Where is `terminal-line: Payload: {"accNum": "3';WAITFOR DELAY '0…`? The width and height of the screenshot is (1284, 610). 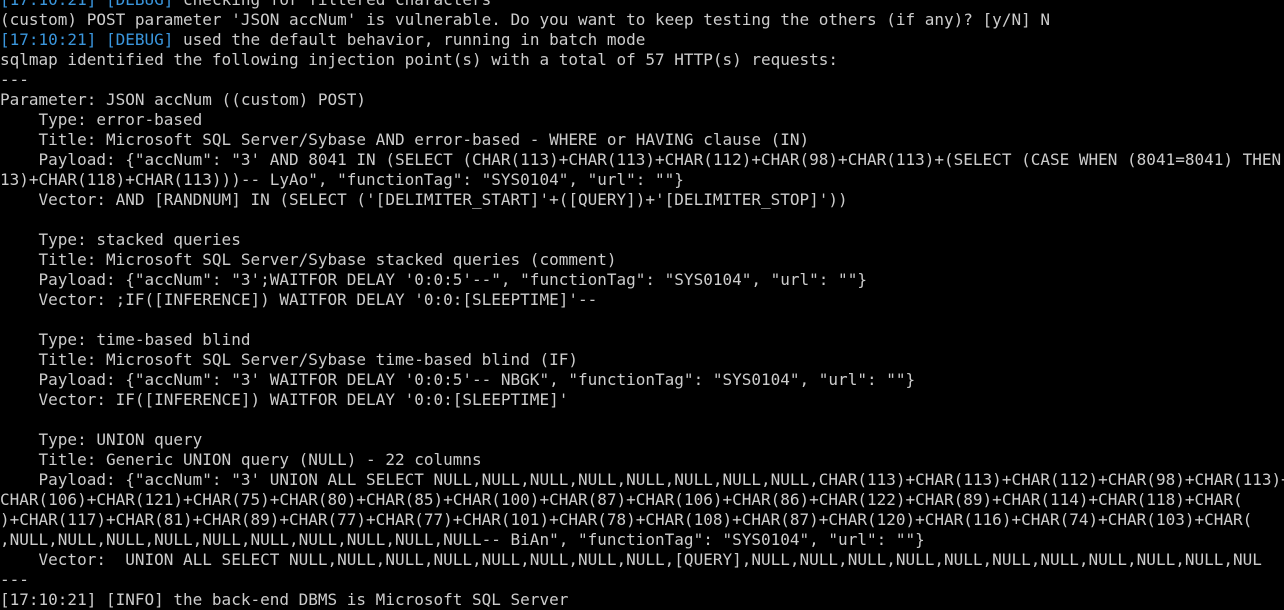 terminal-line: Payload: {"accNum": "3';WAITFOR DELAY '0… is located at coordinates (642, 280).